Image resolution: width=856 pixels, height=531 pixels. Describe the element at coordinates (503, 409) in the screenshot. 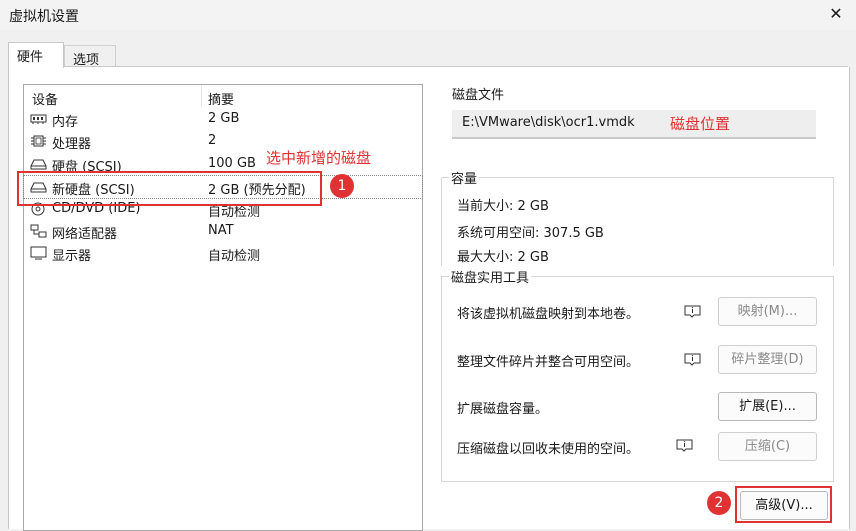

I see `expand-description: 扩展磁盘容量。` at that location.